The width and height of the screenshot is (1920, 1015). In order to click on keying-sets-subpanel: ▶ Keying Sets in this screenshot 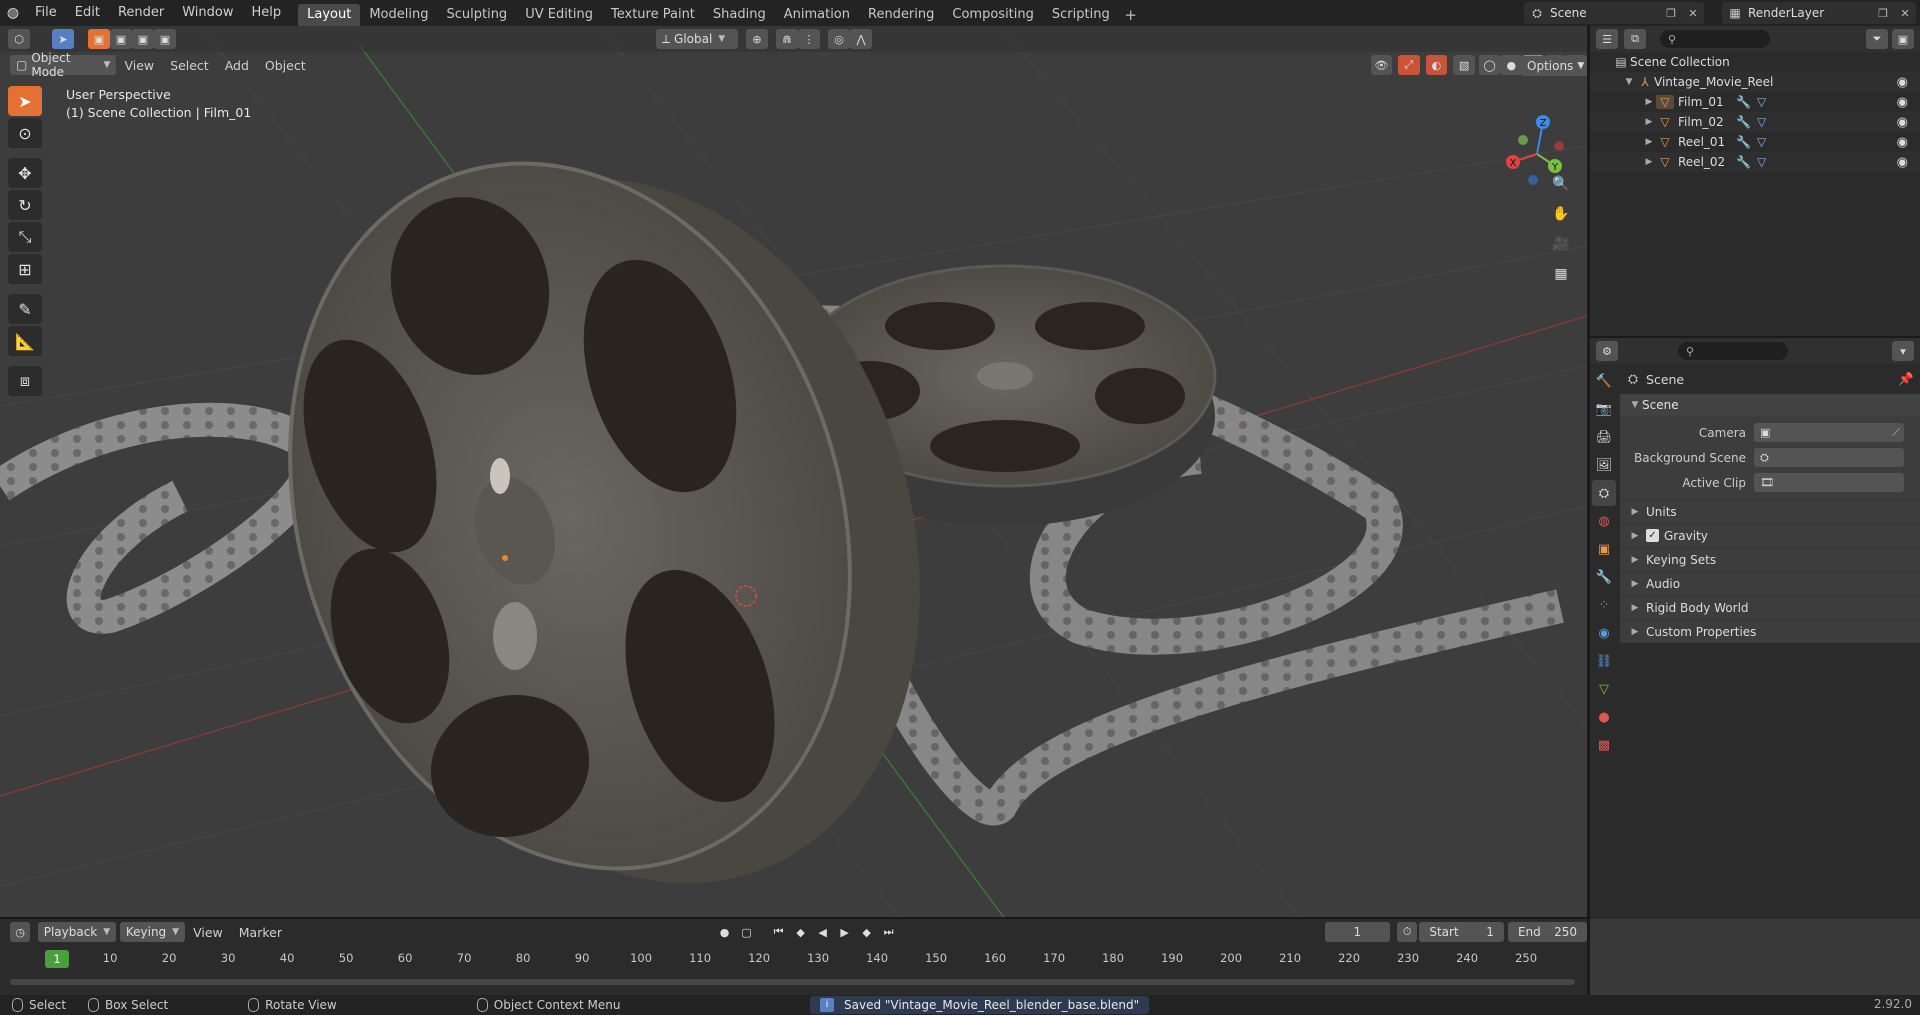, I will do `click(1770, 559)`.